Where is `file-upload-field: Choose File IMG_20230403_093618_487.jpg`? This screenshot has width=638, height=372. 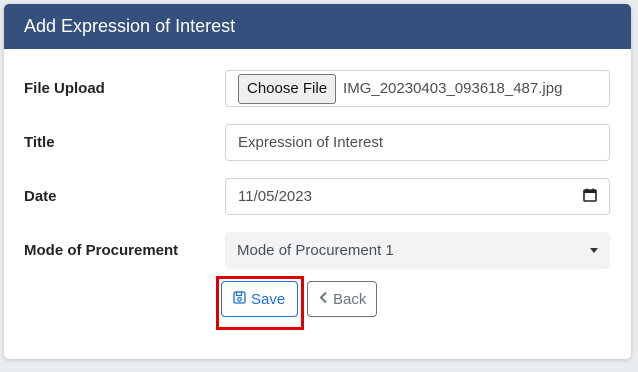
file-upload-field: Choose File IMG_20230403_093618_487.jpg is located at coordinates (417, 88).